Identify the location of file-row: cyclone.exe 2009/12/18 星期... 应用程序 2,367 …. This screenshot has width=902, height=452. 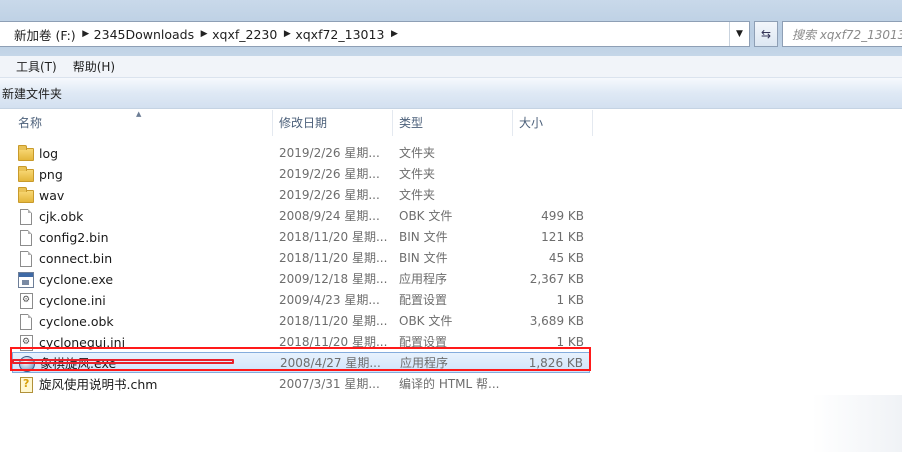
(301, 279).